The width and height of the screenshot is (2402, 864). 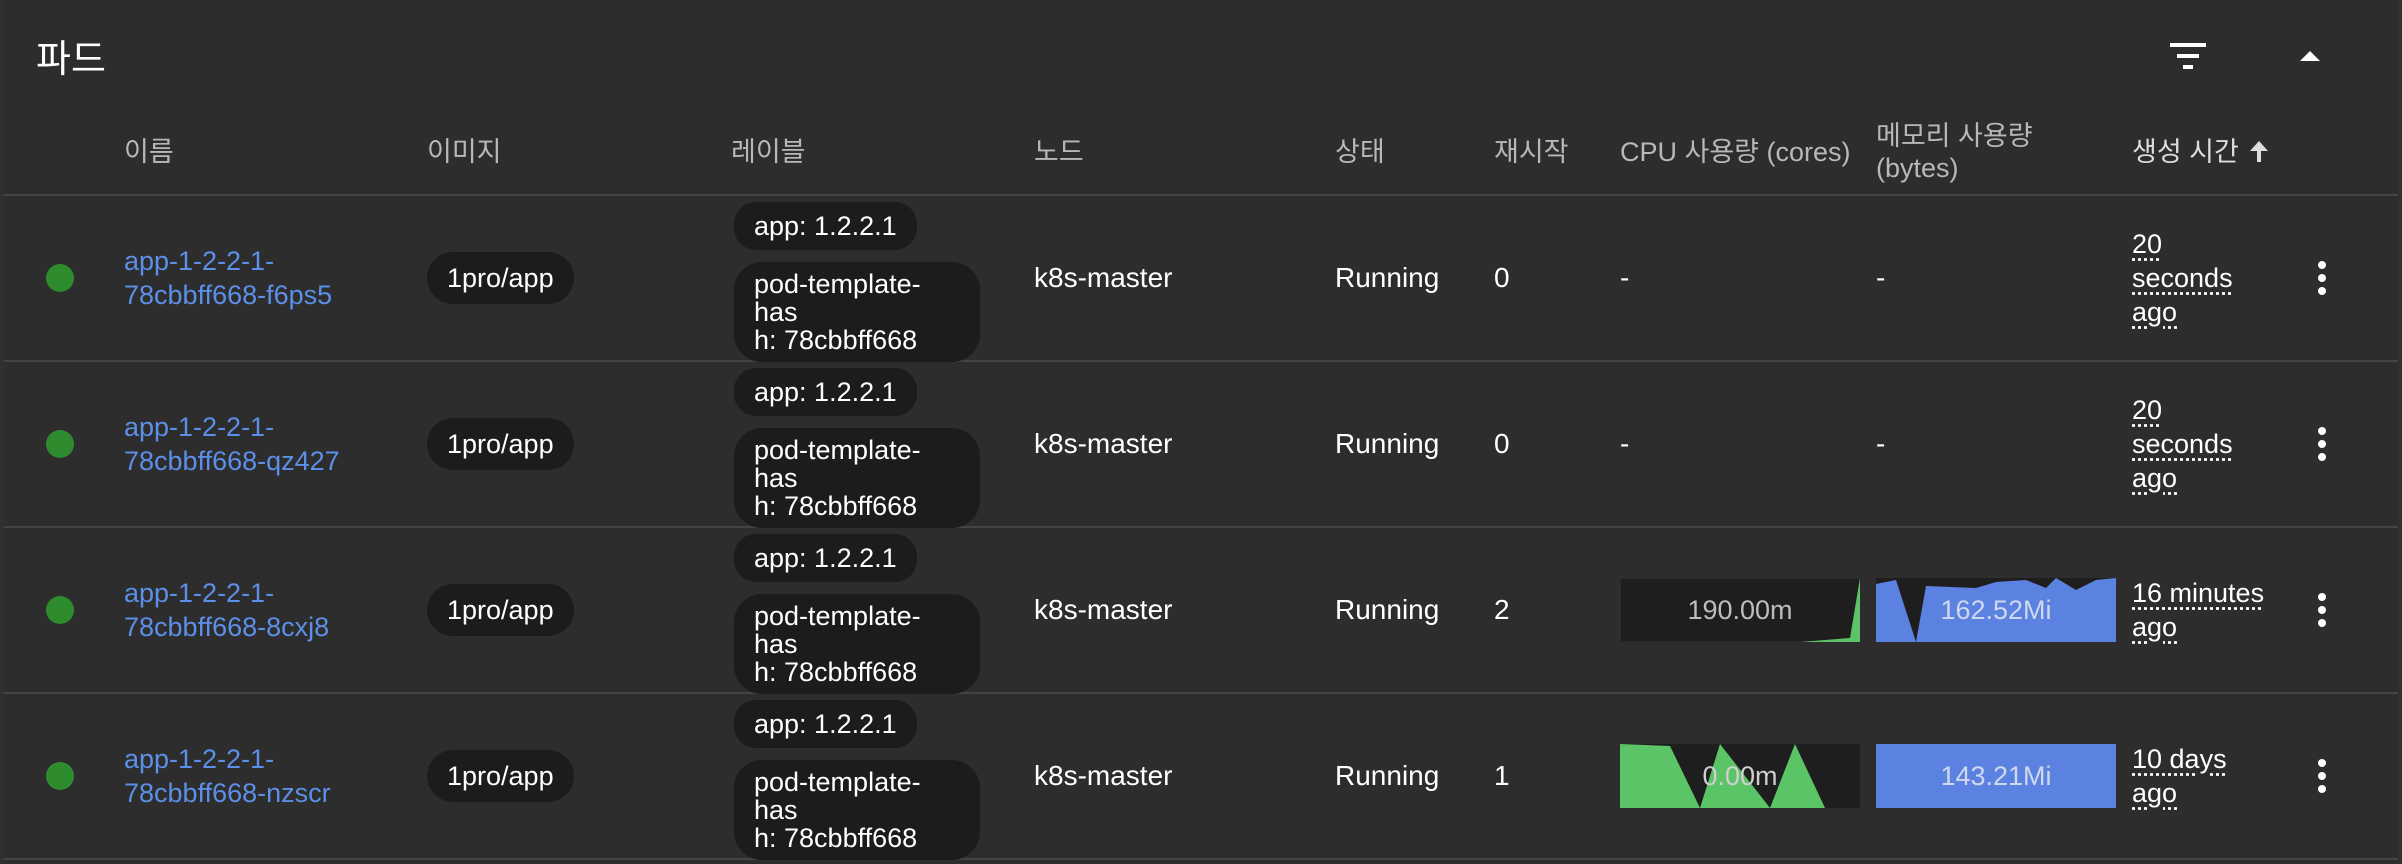 I want to click on cpu-value: 0.00m, so click(x=1740, y=775).